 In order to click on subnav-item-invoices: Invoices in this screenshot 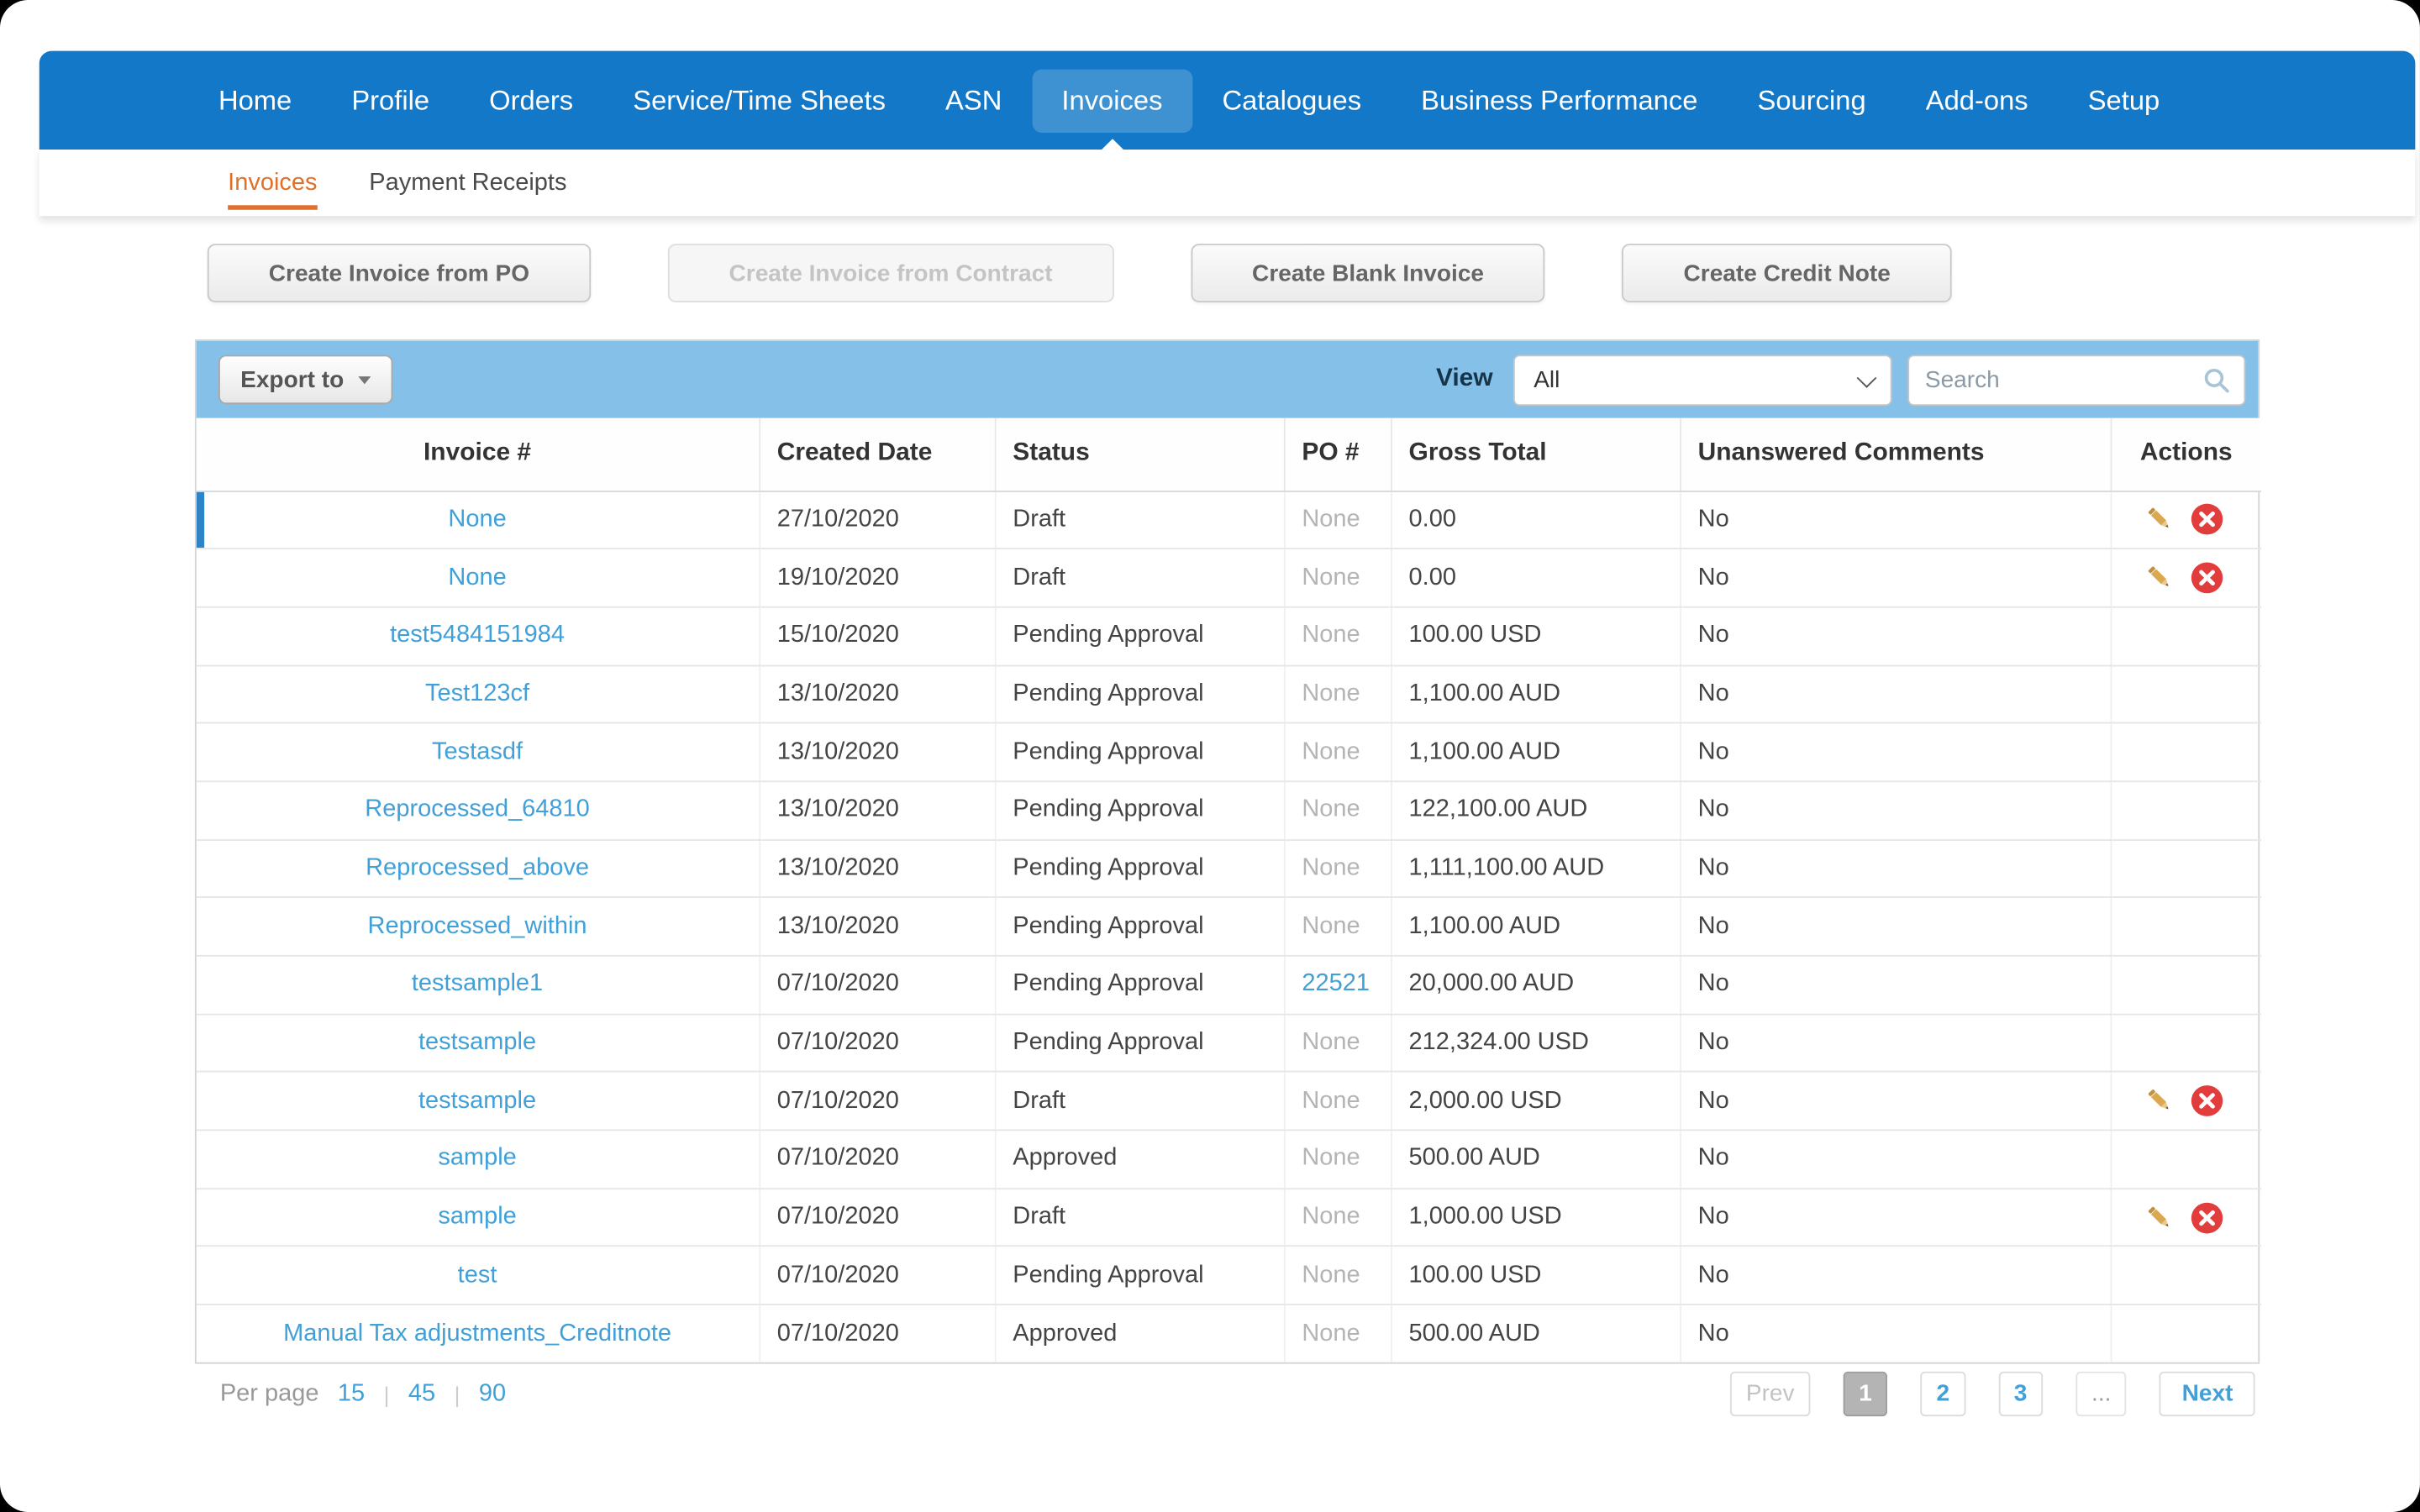, I will do `click(273, 183)`.